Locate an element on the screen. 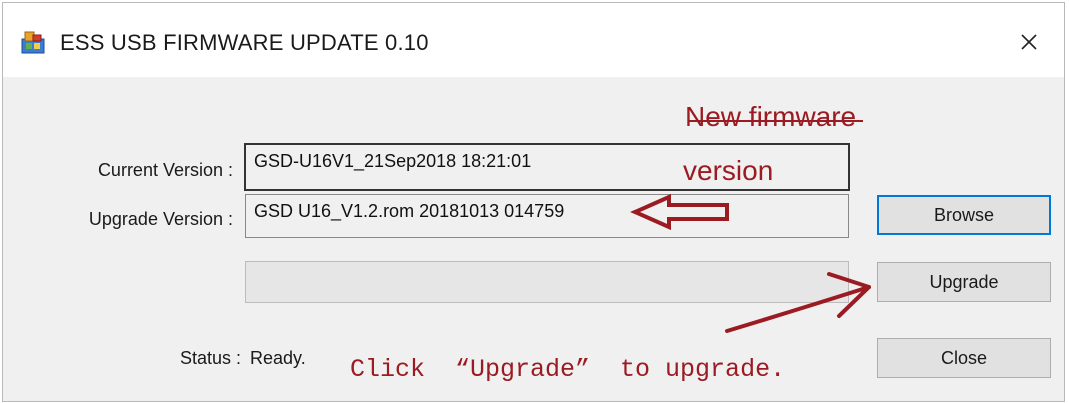  upgrade-button: Upgrade is located at coordinates (964, 282).